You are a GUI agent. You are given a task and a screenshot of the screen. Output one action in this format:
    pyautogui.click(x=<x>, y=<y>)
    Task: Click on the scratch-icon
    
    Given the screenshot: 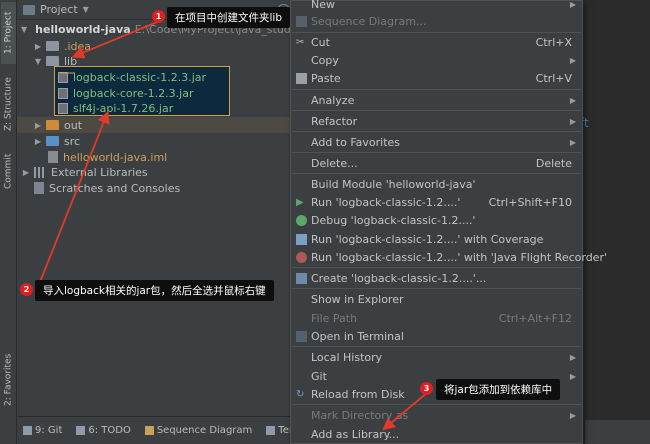 What is the action you would take?
    pyautogui.click(x=39, y=188)
    